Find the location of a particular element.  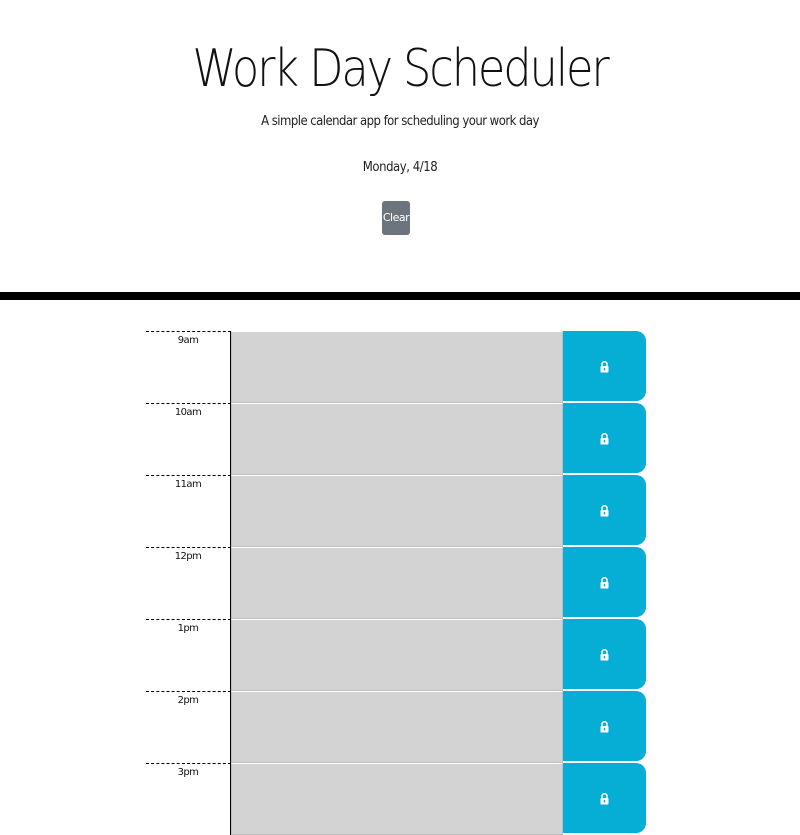

hour-label: 12pm is located at coordinates (188, 556).